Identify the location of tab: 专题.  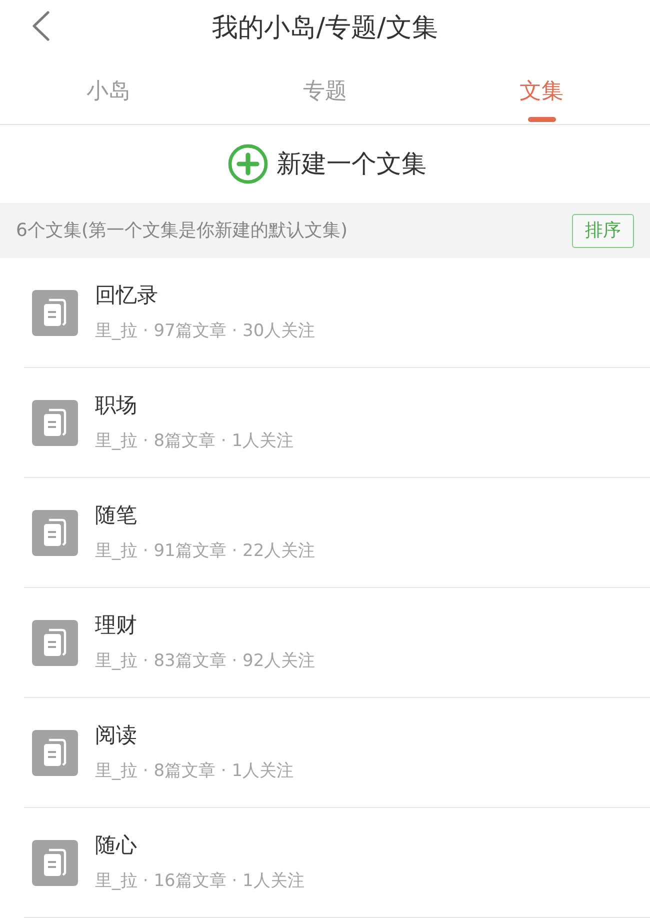
(325, 90).